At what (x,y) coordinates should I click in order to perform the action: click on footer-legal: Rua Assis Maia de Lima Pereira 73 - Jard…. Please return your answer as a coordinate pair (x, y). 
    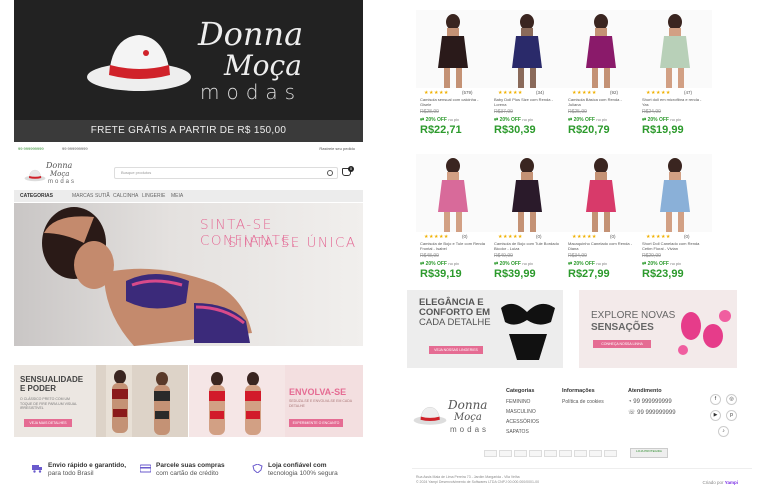
    Looking at the image, I should click on (516, 479).